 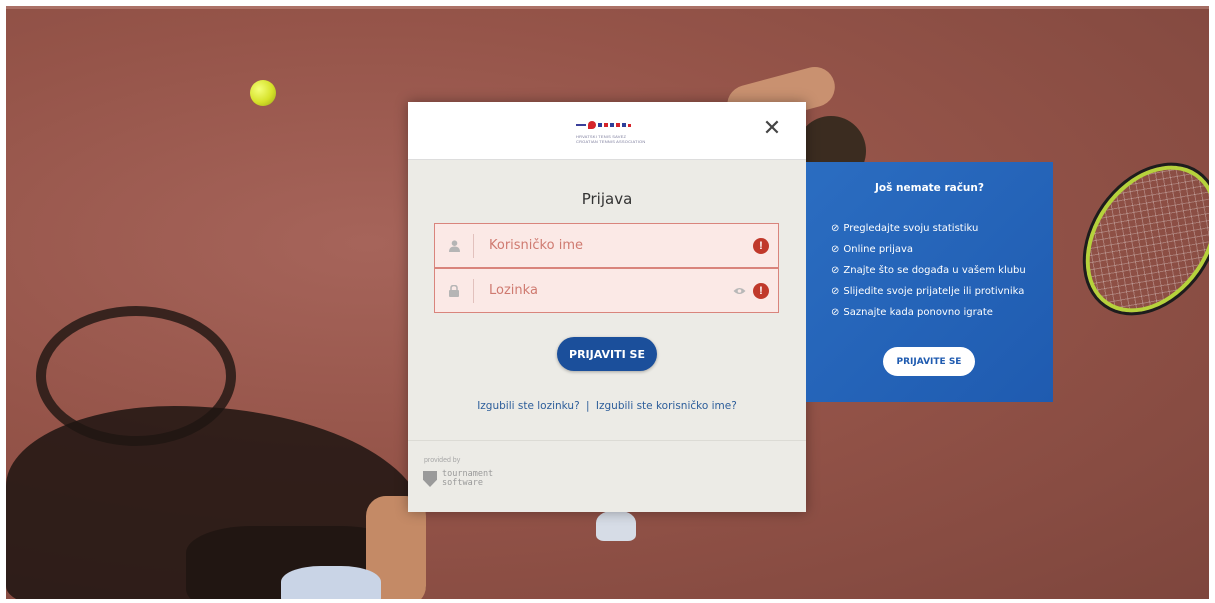 What do you see at coordinates (331, 582) in the screenshot?
I see `player-shoe` at bounding box center [331, 582].